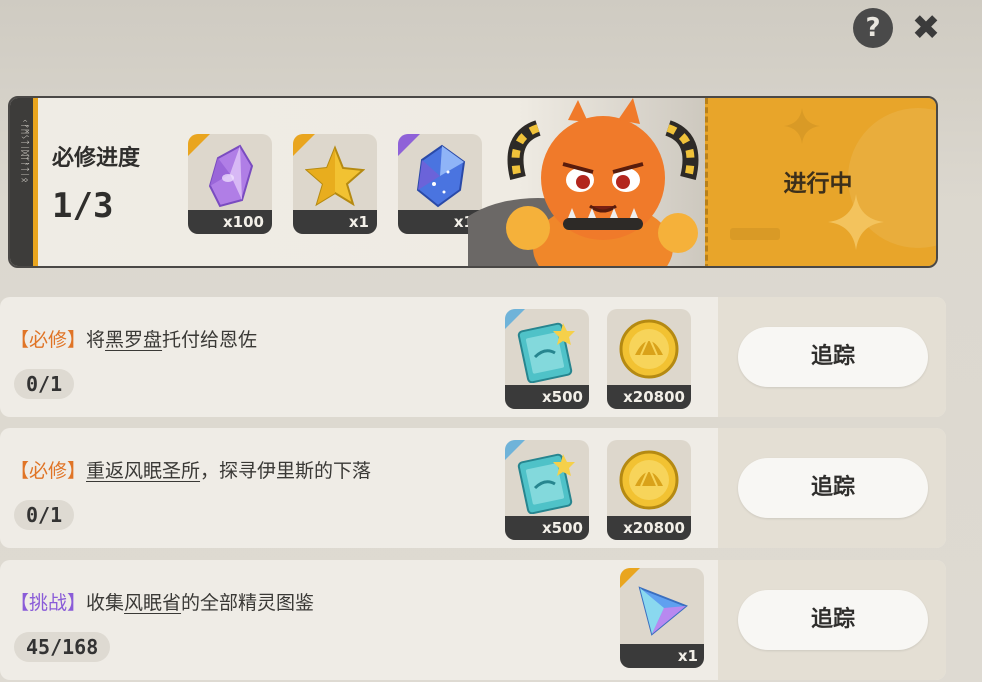 This screenshot has height=682, width=982. What do you see at coordinates (286, 471) in the screenshot?
I see `task-text: ，探寻伊里斯的下落` at bounding box center [286, 471].